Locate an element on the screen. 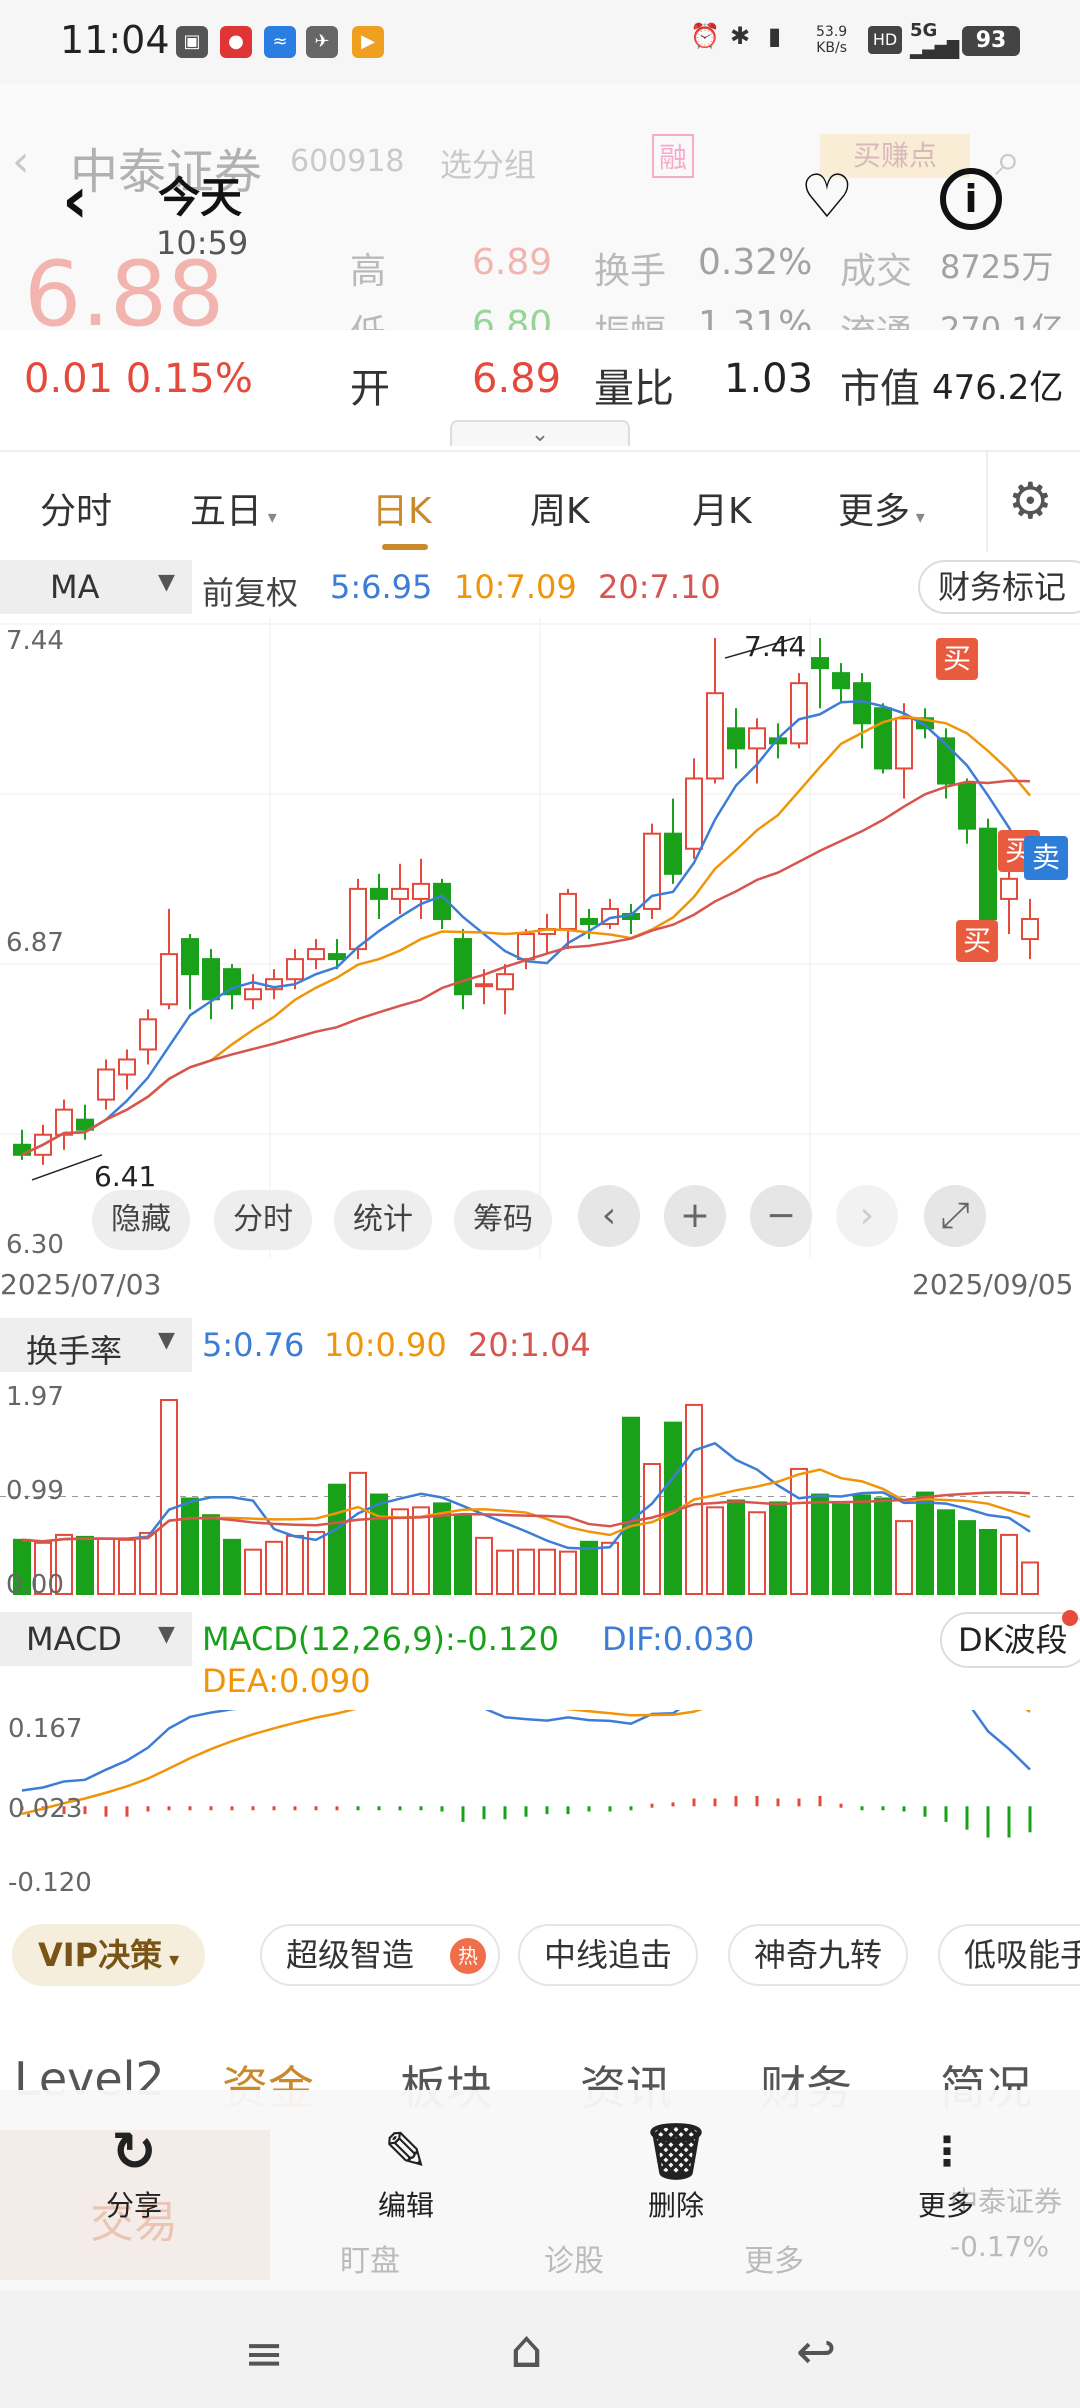  app-notification-icon: ▣ is located at coordinates (192, 42).